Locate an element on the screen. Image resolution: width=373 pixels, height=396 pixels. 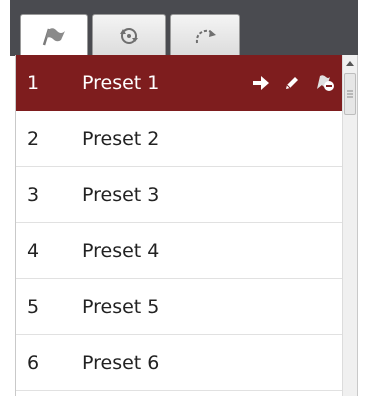
preset-number: 5 is located at coordinates (33, 306).